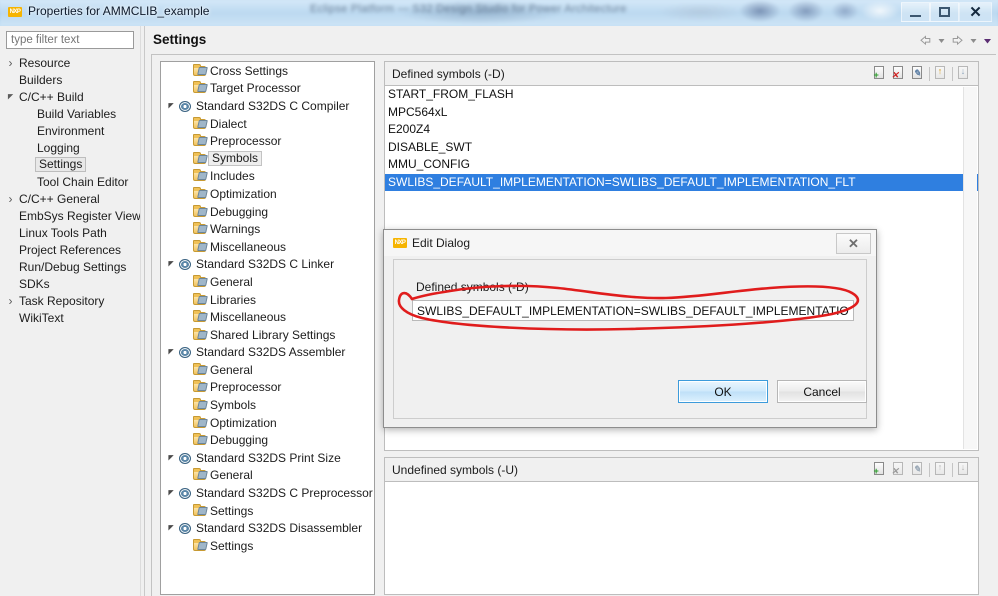 The height and width of the screenshot is (596, 998). I want to click on sidebar-item-environment: Environment, so click(70, 130).